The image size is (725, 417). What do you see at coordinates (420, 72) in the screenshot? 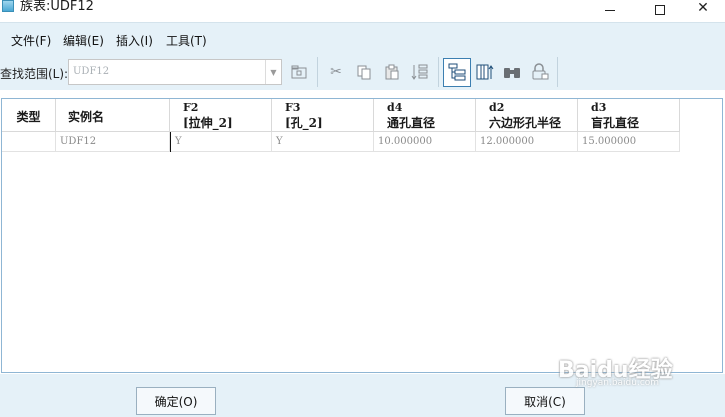
I see `fill-down-icon` at bounding box center [420, 72].